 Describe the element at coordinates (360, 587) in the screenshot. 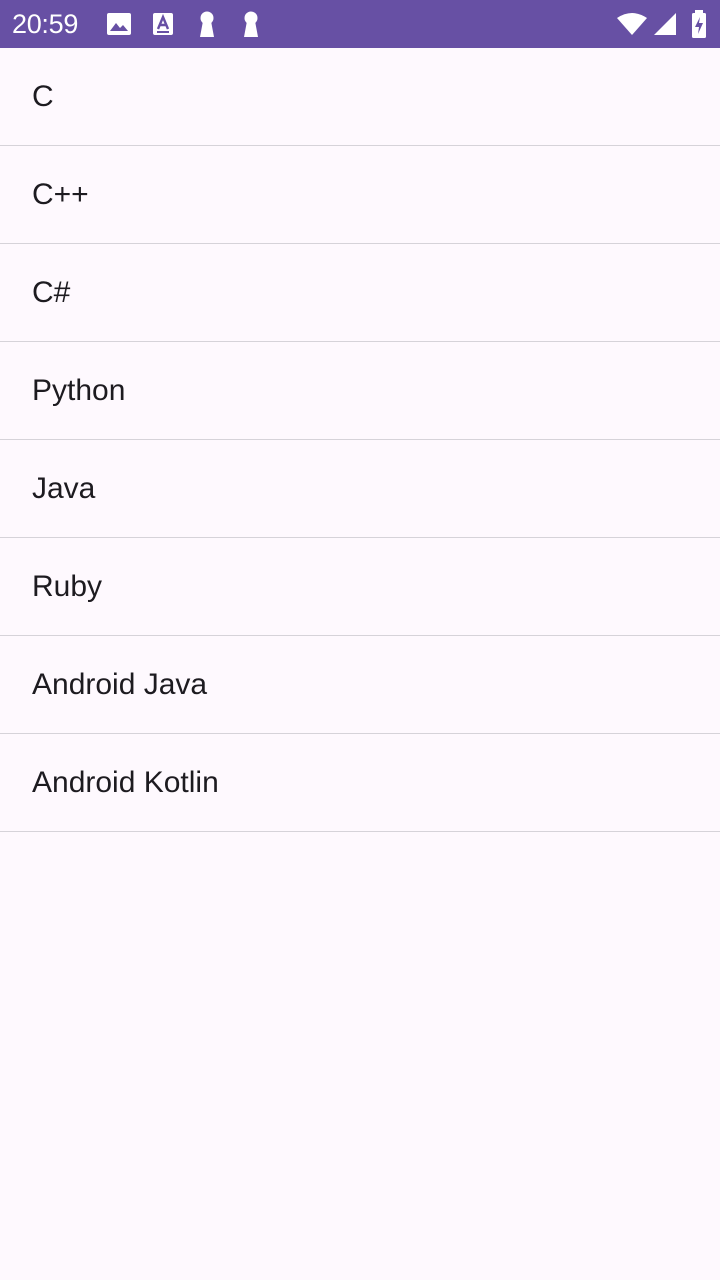

I see `list-item-ruby: Ruby` at that location.